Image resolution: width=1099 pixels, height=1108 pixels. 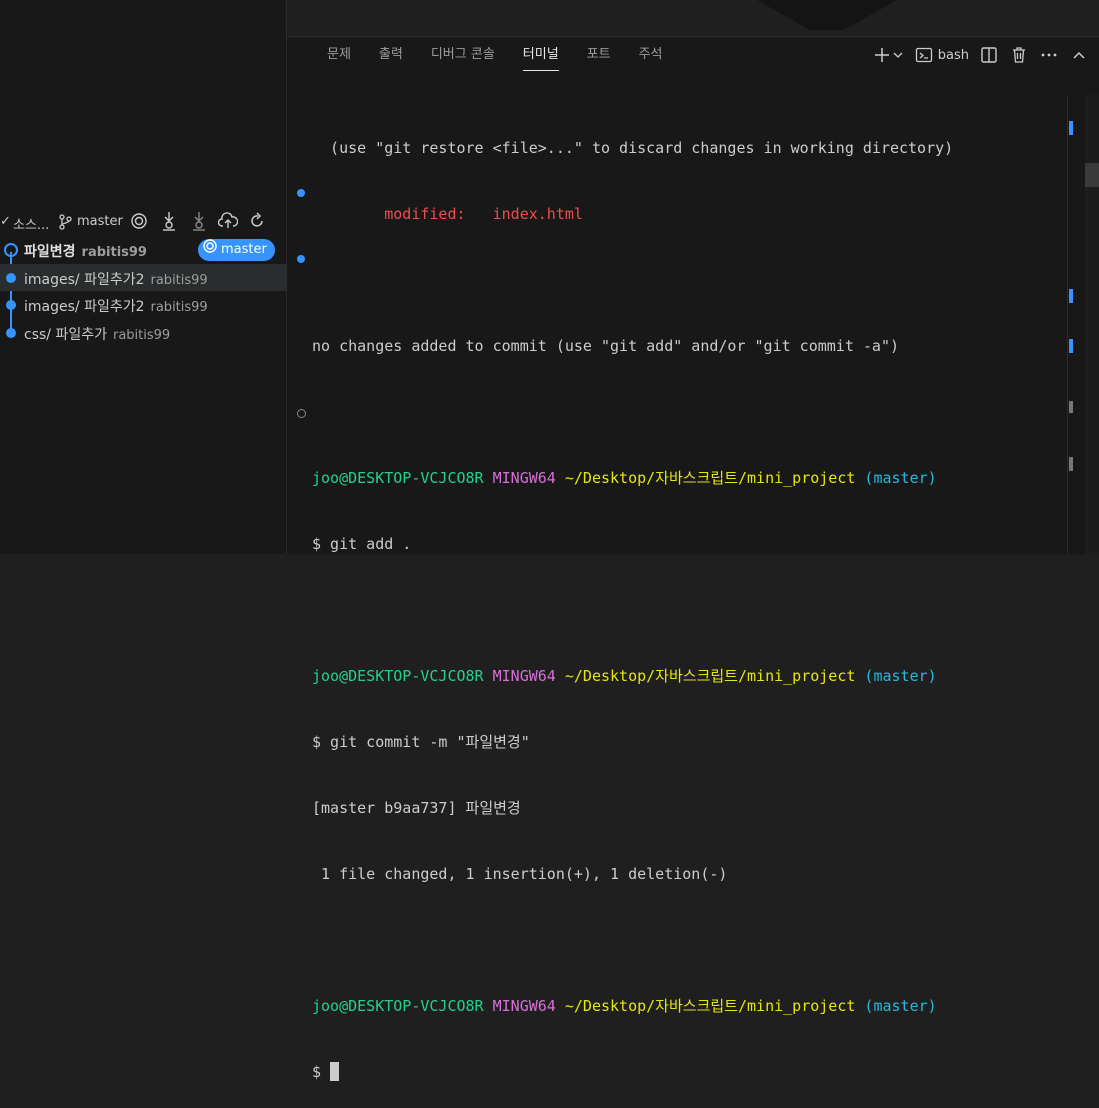 What do you see at coordinates (100, 221) in the screenshot?
I see `branch-label: master` at bounding box center [100, 221].